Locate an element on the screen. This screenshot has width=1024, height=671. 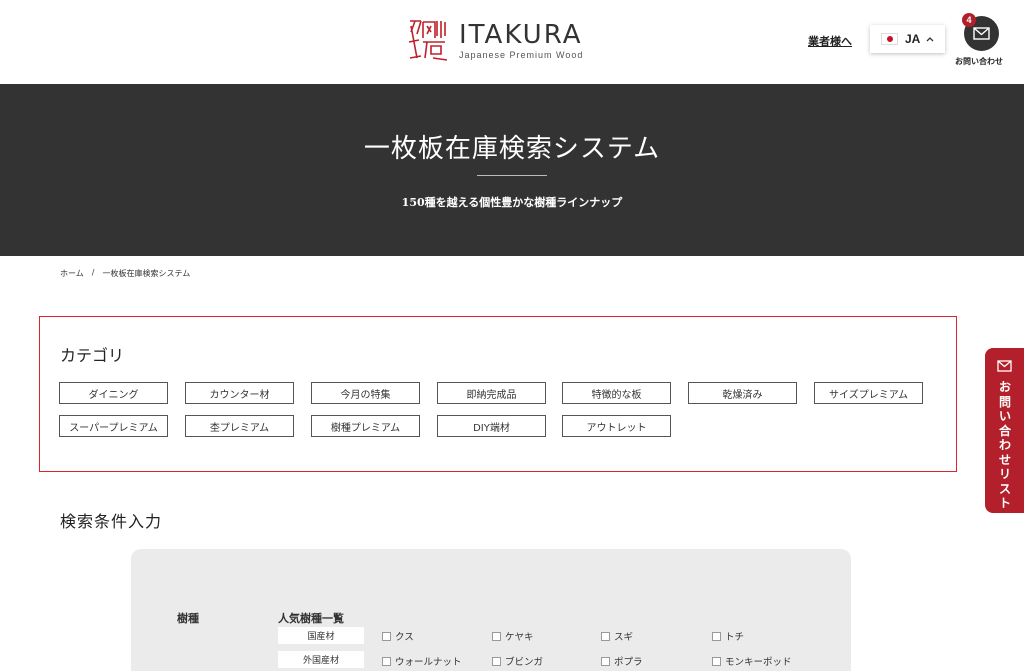
category-button-counter: カウンター材 is located at coordinates (239, 393).